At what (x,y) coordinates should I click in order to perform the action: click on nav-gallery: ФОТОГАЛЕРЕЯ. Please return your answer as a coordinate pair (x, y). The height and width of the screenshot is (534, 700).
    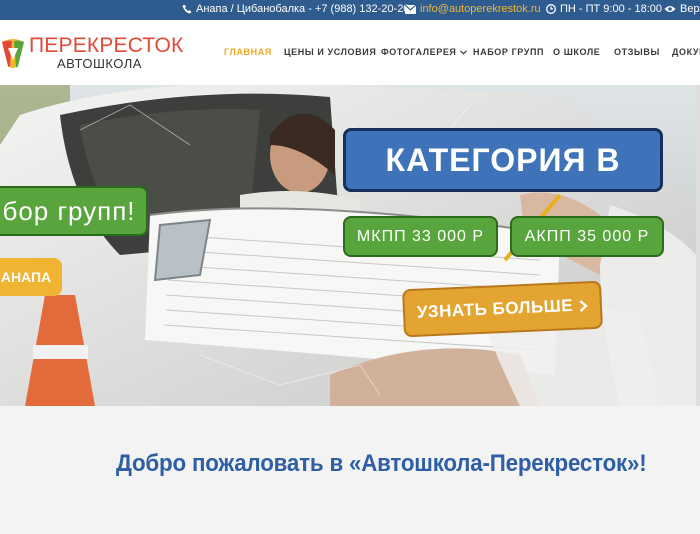
    Looking at the image, I should click on (424, 52).